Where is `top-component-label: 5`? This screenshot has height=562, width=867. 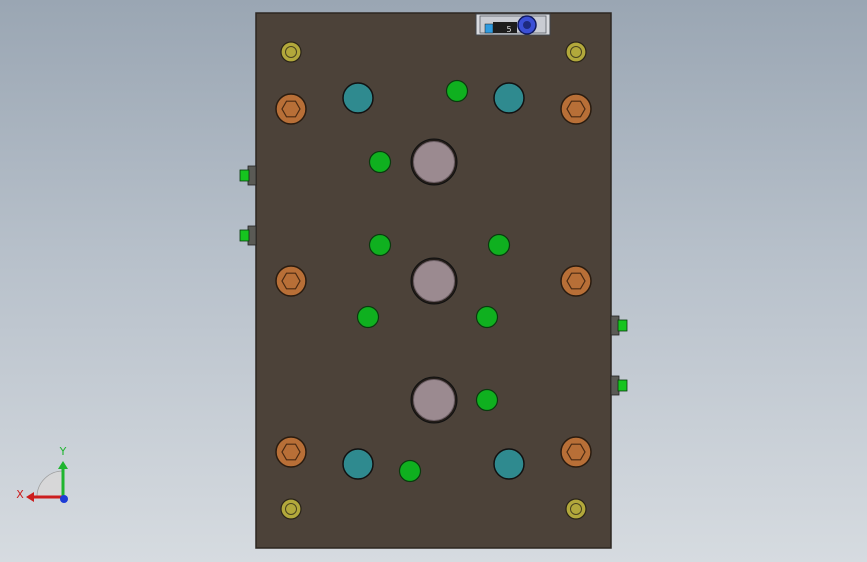
top-component-label: 5 is located at coordinates (508, 29).